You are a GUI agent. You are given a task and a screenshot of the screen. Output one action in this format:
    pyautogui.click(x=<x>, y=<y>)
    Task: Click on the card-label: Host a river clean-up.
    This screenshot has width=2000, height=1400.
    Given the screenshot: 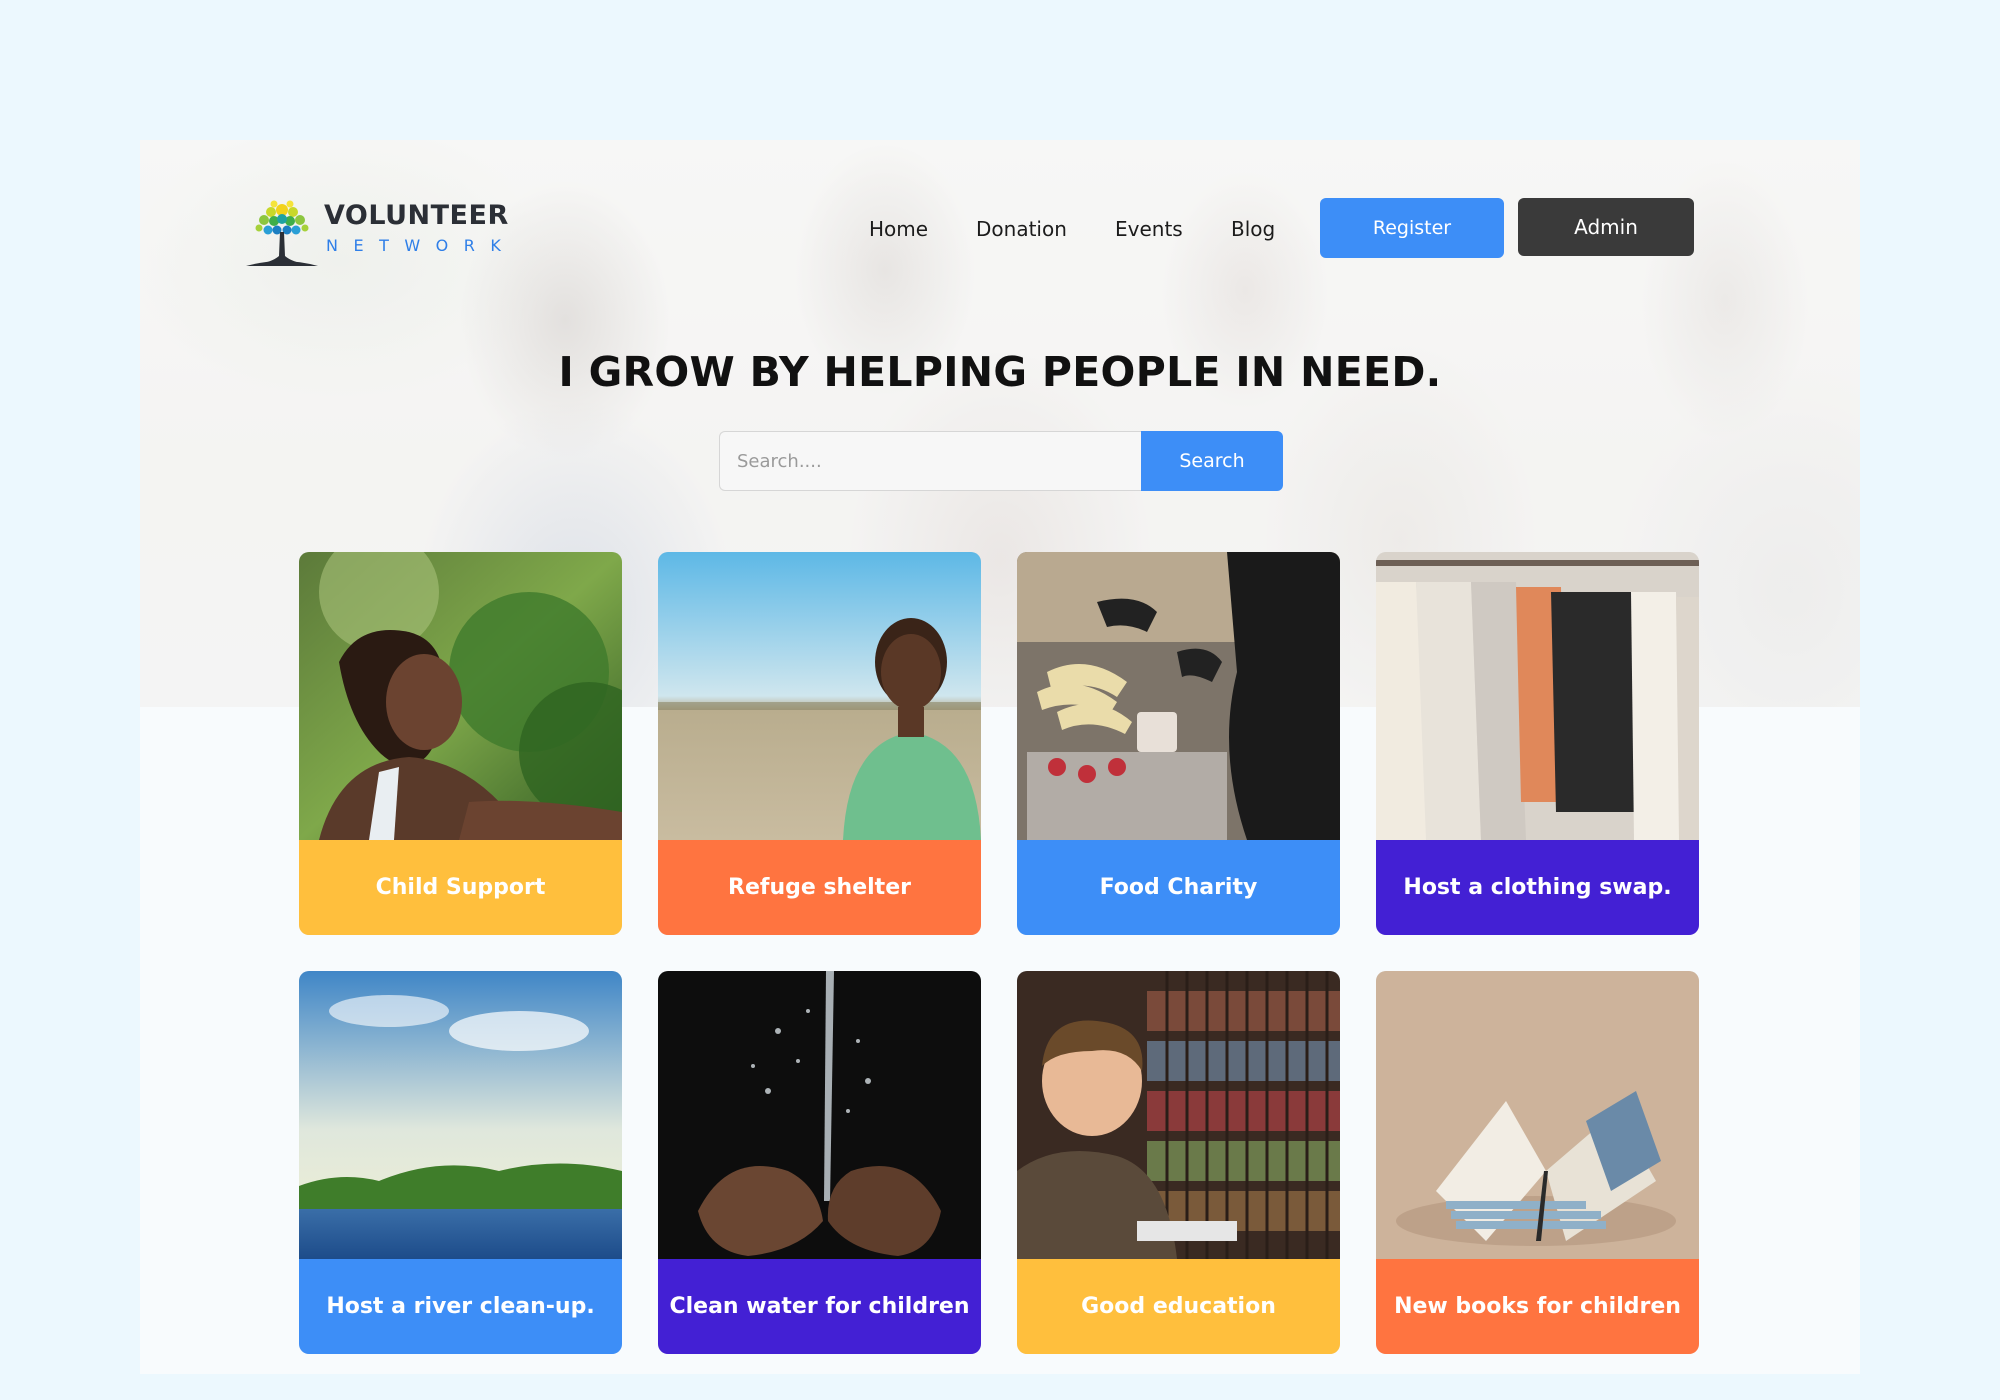 What is the action you would take?
    pyautogui.click(x=460, y=1306)
    